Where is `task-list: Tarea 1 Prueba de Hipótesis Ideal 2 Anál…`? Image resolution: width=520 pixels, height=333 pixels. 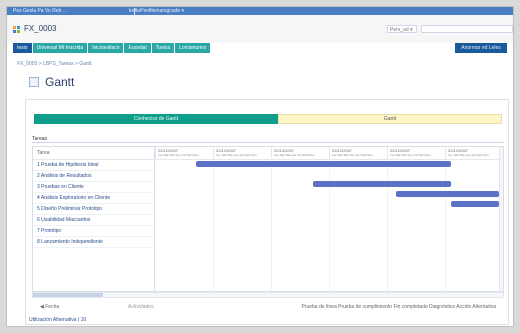
task-list: Tarea 1 Prueba de Hipótesis Ideal 2 Anál… is located at coordinates (94, 219).